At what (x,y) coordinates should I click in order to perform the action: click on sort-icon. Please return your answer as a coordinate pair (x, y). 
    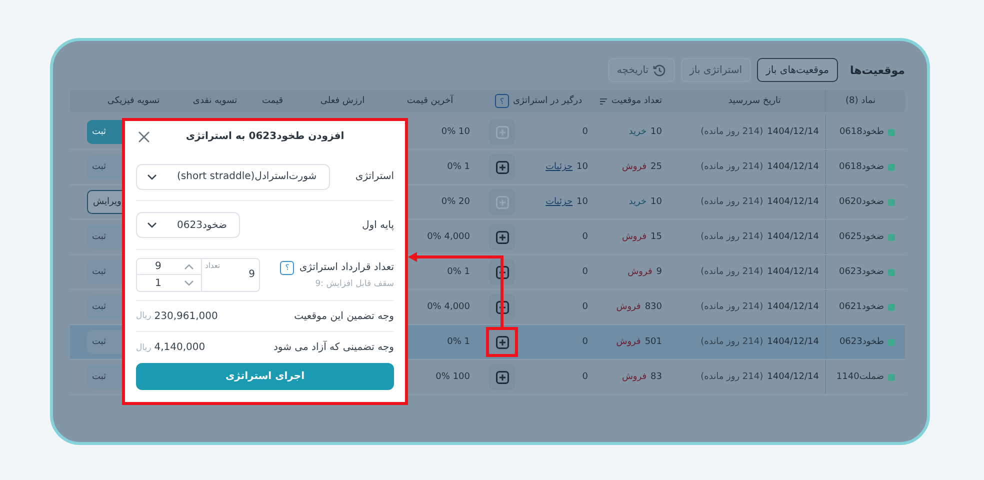
    Looking at the image, I should click on (604, 101).